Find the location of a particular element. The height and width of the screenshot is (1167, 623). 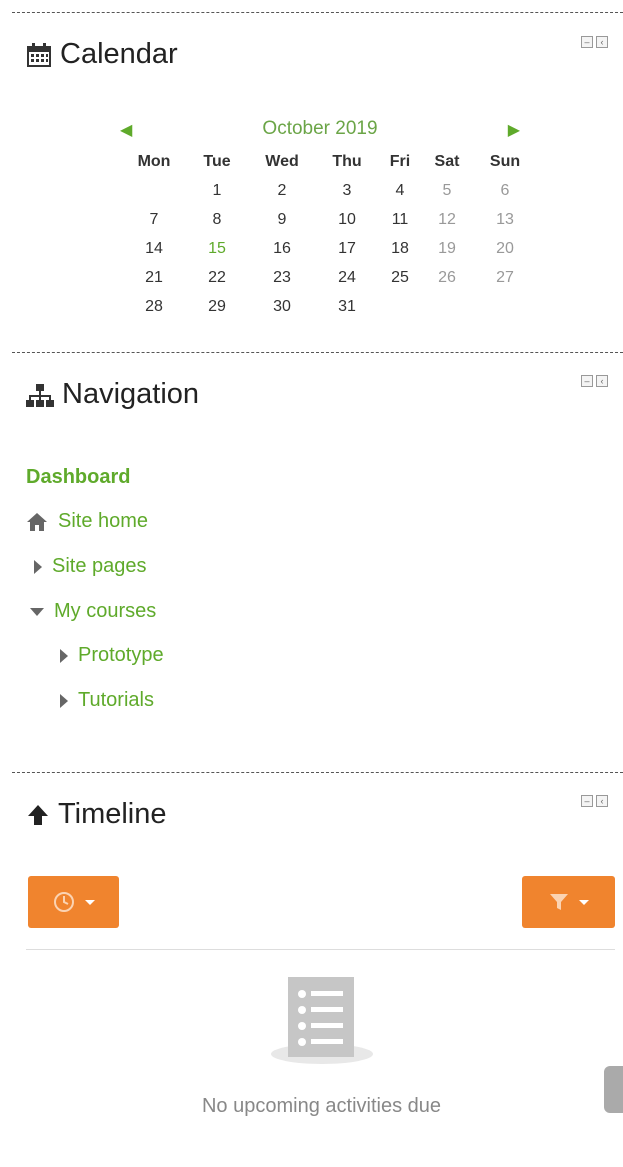

calendar-day: 3 is located at coordinates (347, 190).